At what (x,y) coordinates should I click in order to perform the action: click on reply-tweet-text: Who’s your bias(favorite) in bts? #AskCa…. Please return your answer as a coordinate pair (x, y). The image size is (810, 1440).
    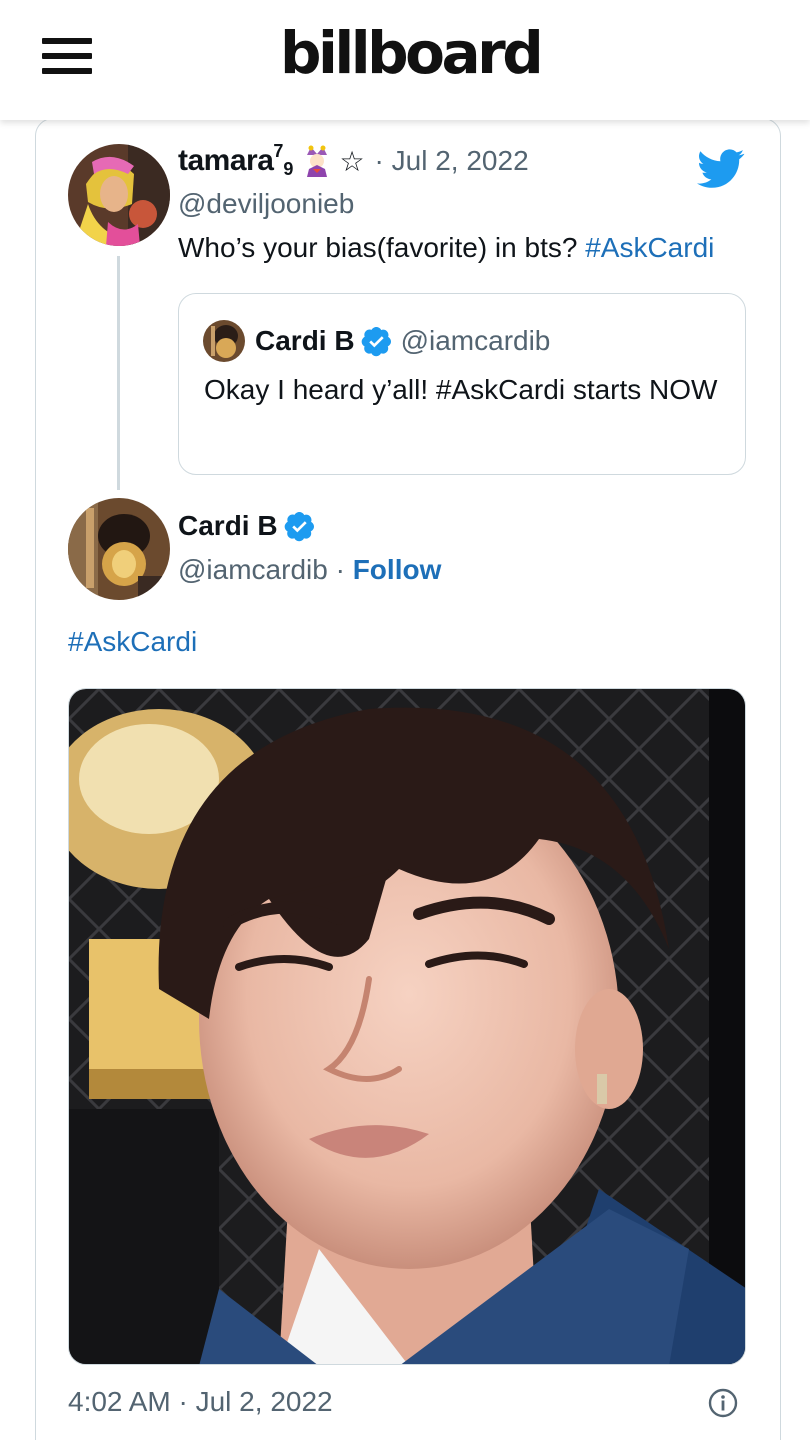
    Looking at the image, I should click on (446, 248).